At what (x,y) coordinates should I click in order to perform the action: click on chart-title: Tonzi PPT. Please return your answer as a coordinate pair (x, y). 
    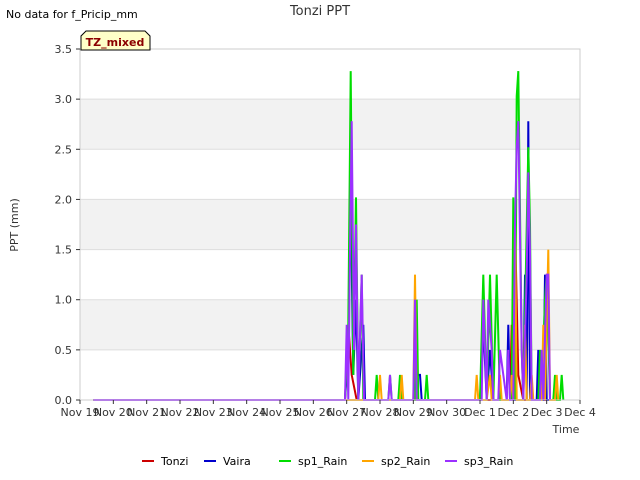
    Looking at the image, I should click on (319, 11).